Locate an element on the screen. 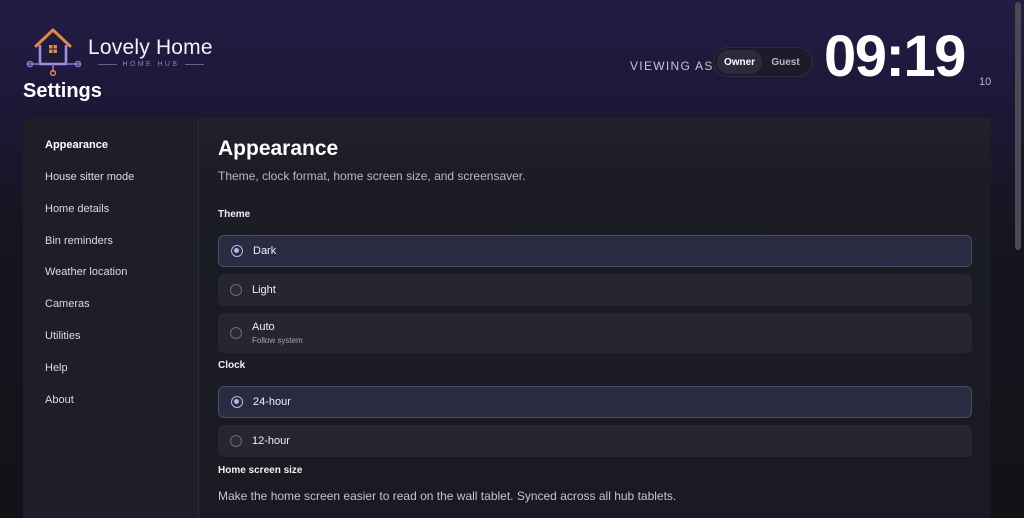  sidebar-item-help: Help is located at coordinates (56, 368).